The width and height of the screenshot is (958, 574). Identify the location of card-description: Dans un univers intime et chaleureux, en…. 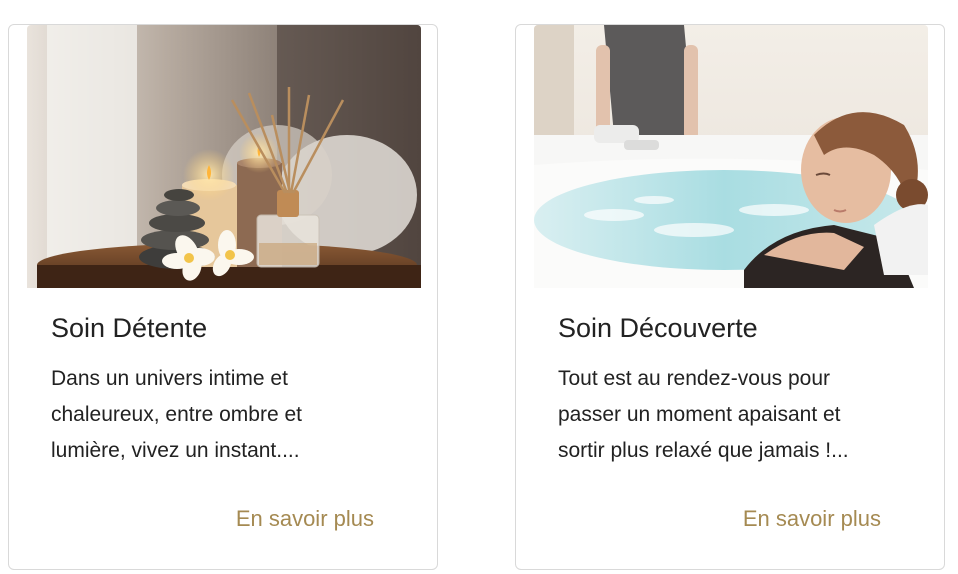
(176, 414).